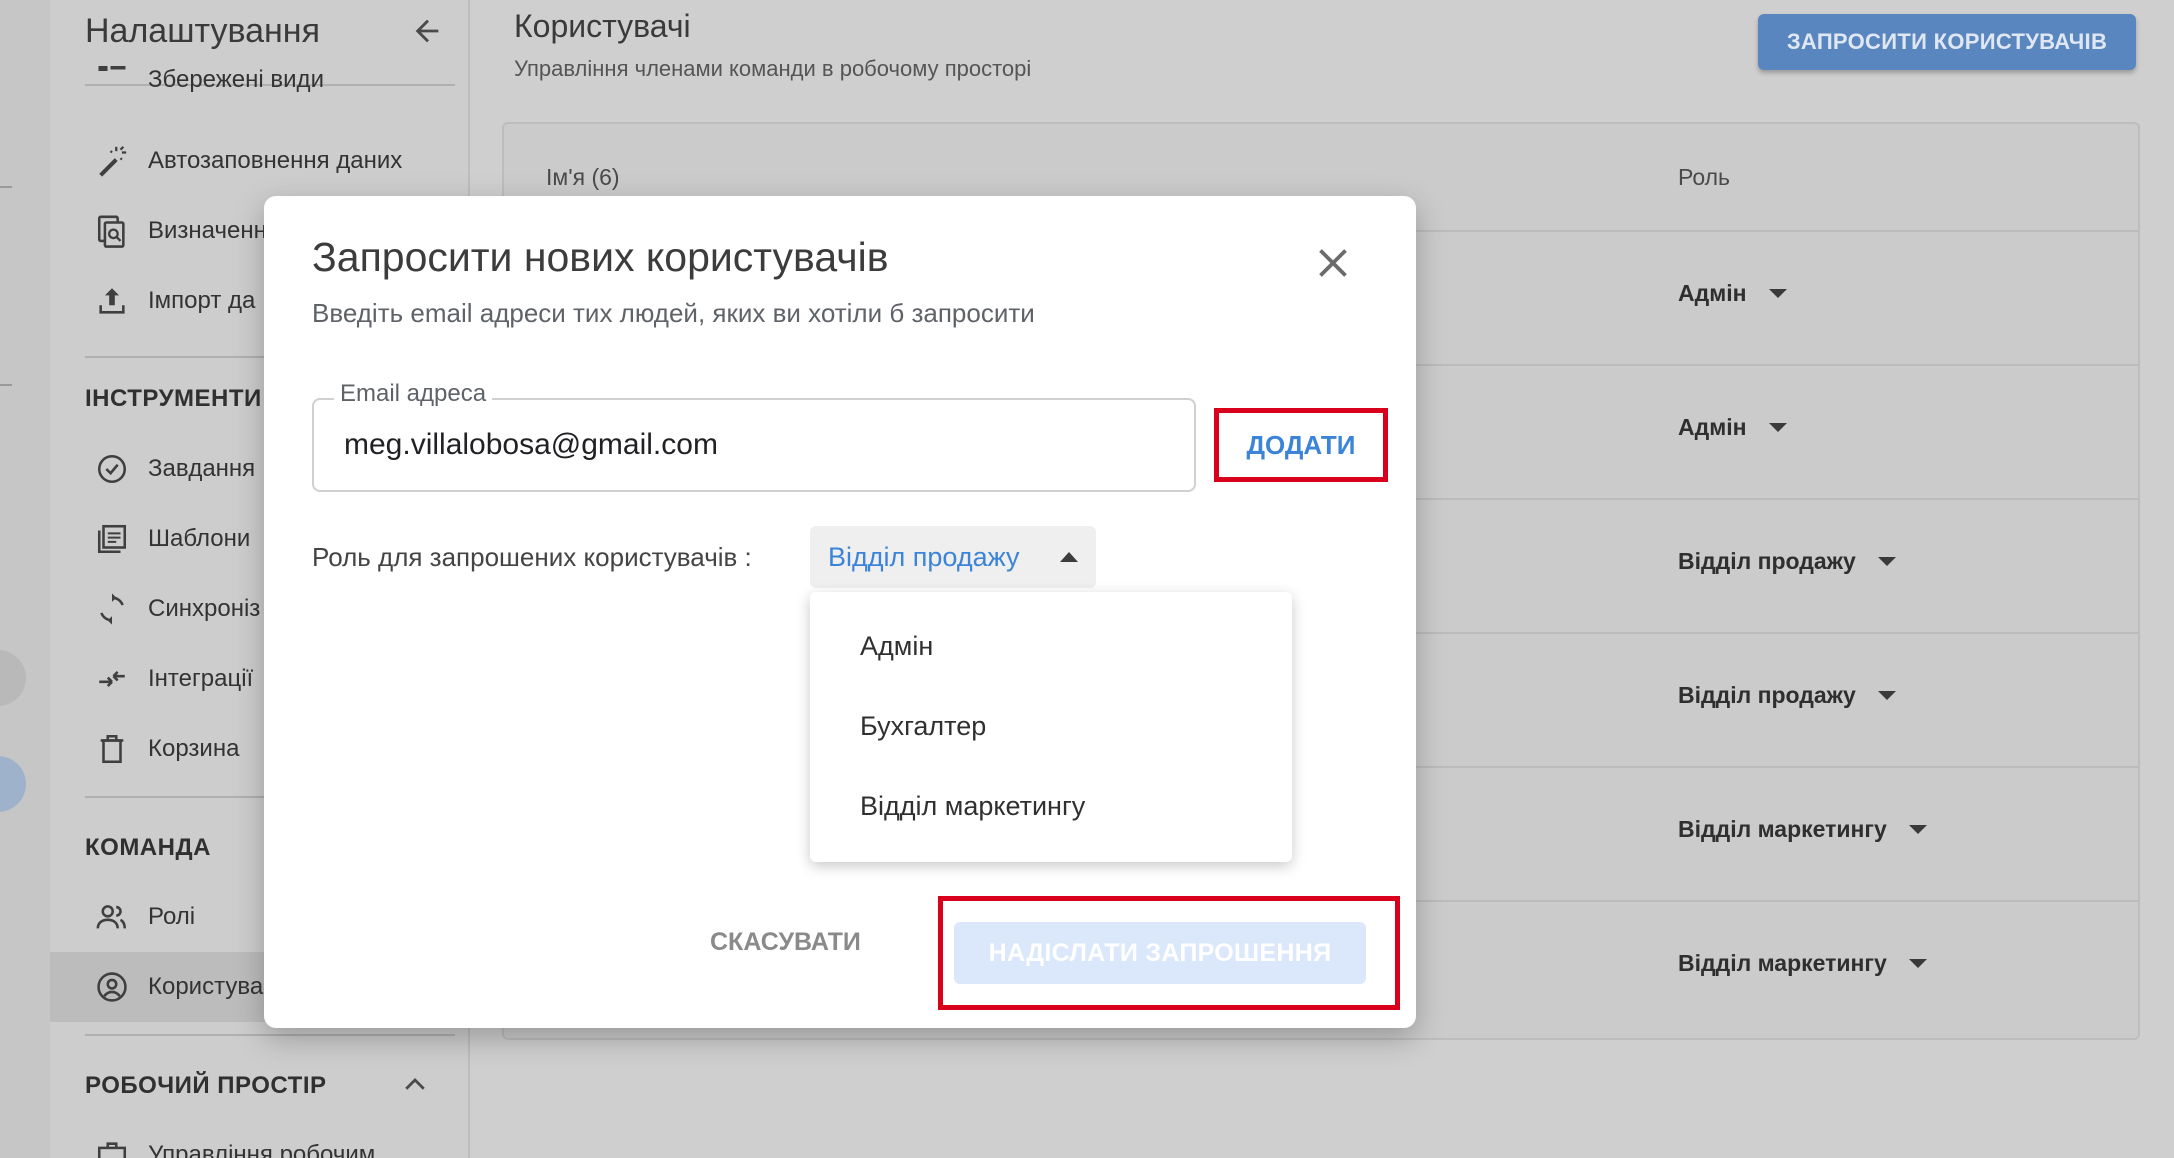 The width and height of the screenshot is (2174, 1158). I want to click on sidebar-item-label: Завдання, so click(202, 468).